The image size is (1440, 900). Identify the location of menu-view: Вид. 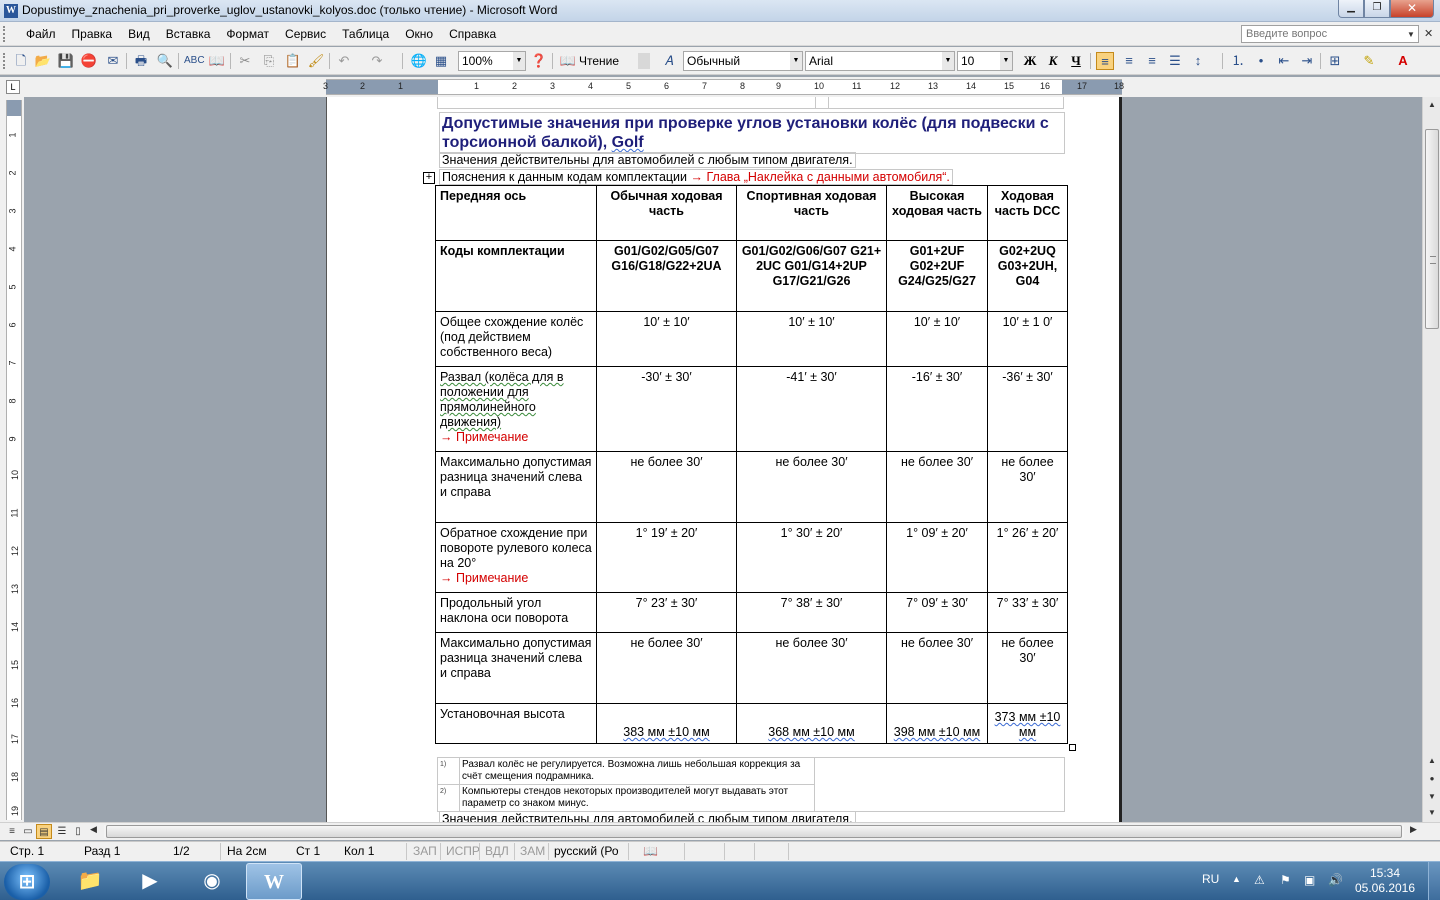
(139, 34).